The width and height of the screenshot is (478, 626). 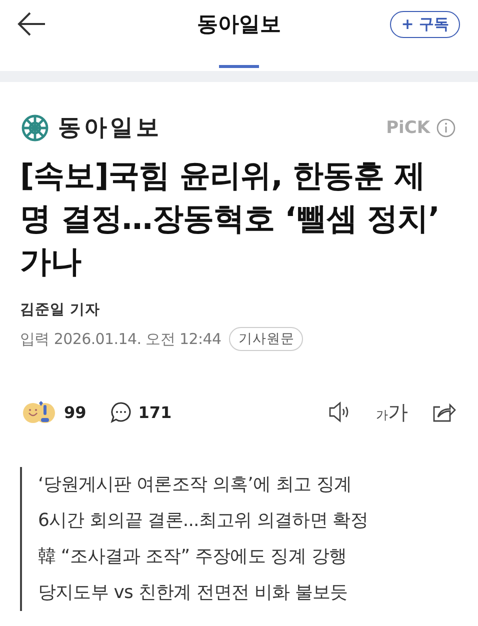 I want to click on summary-line: 6시간 회의끝 결론...최고위 의결하면 확정, so click(x=203, y=521).